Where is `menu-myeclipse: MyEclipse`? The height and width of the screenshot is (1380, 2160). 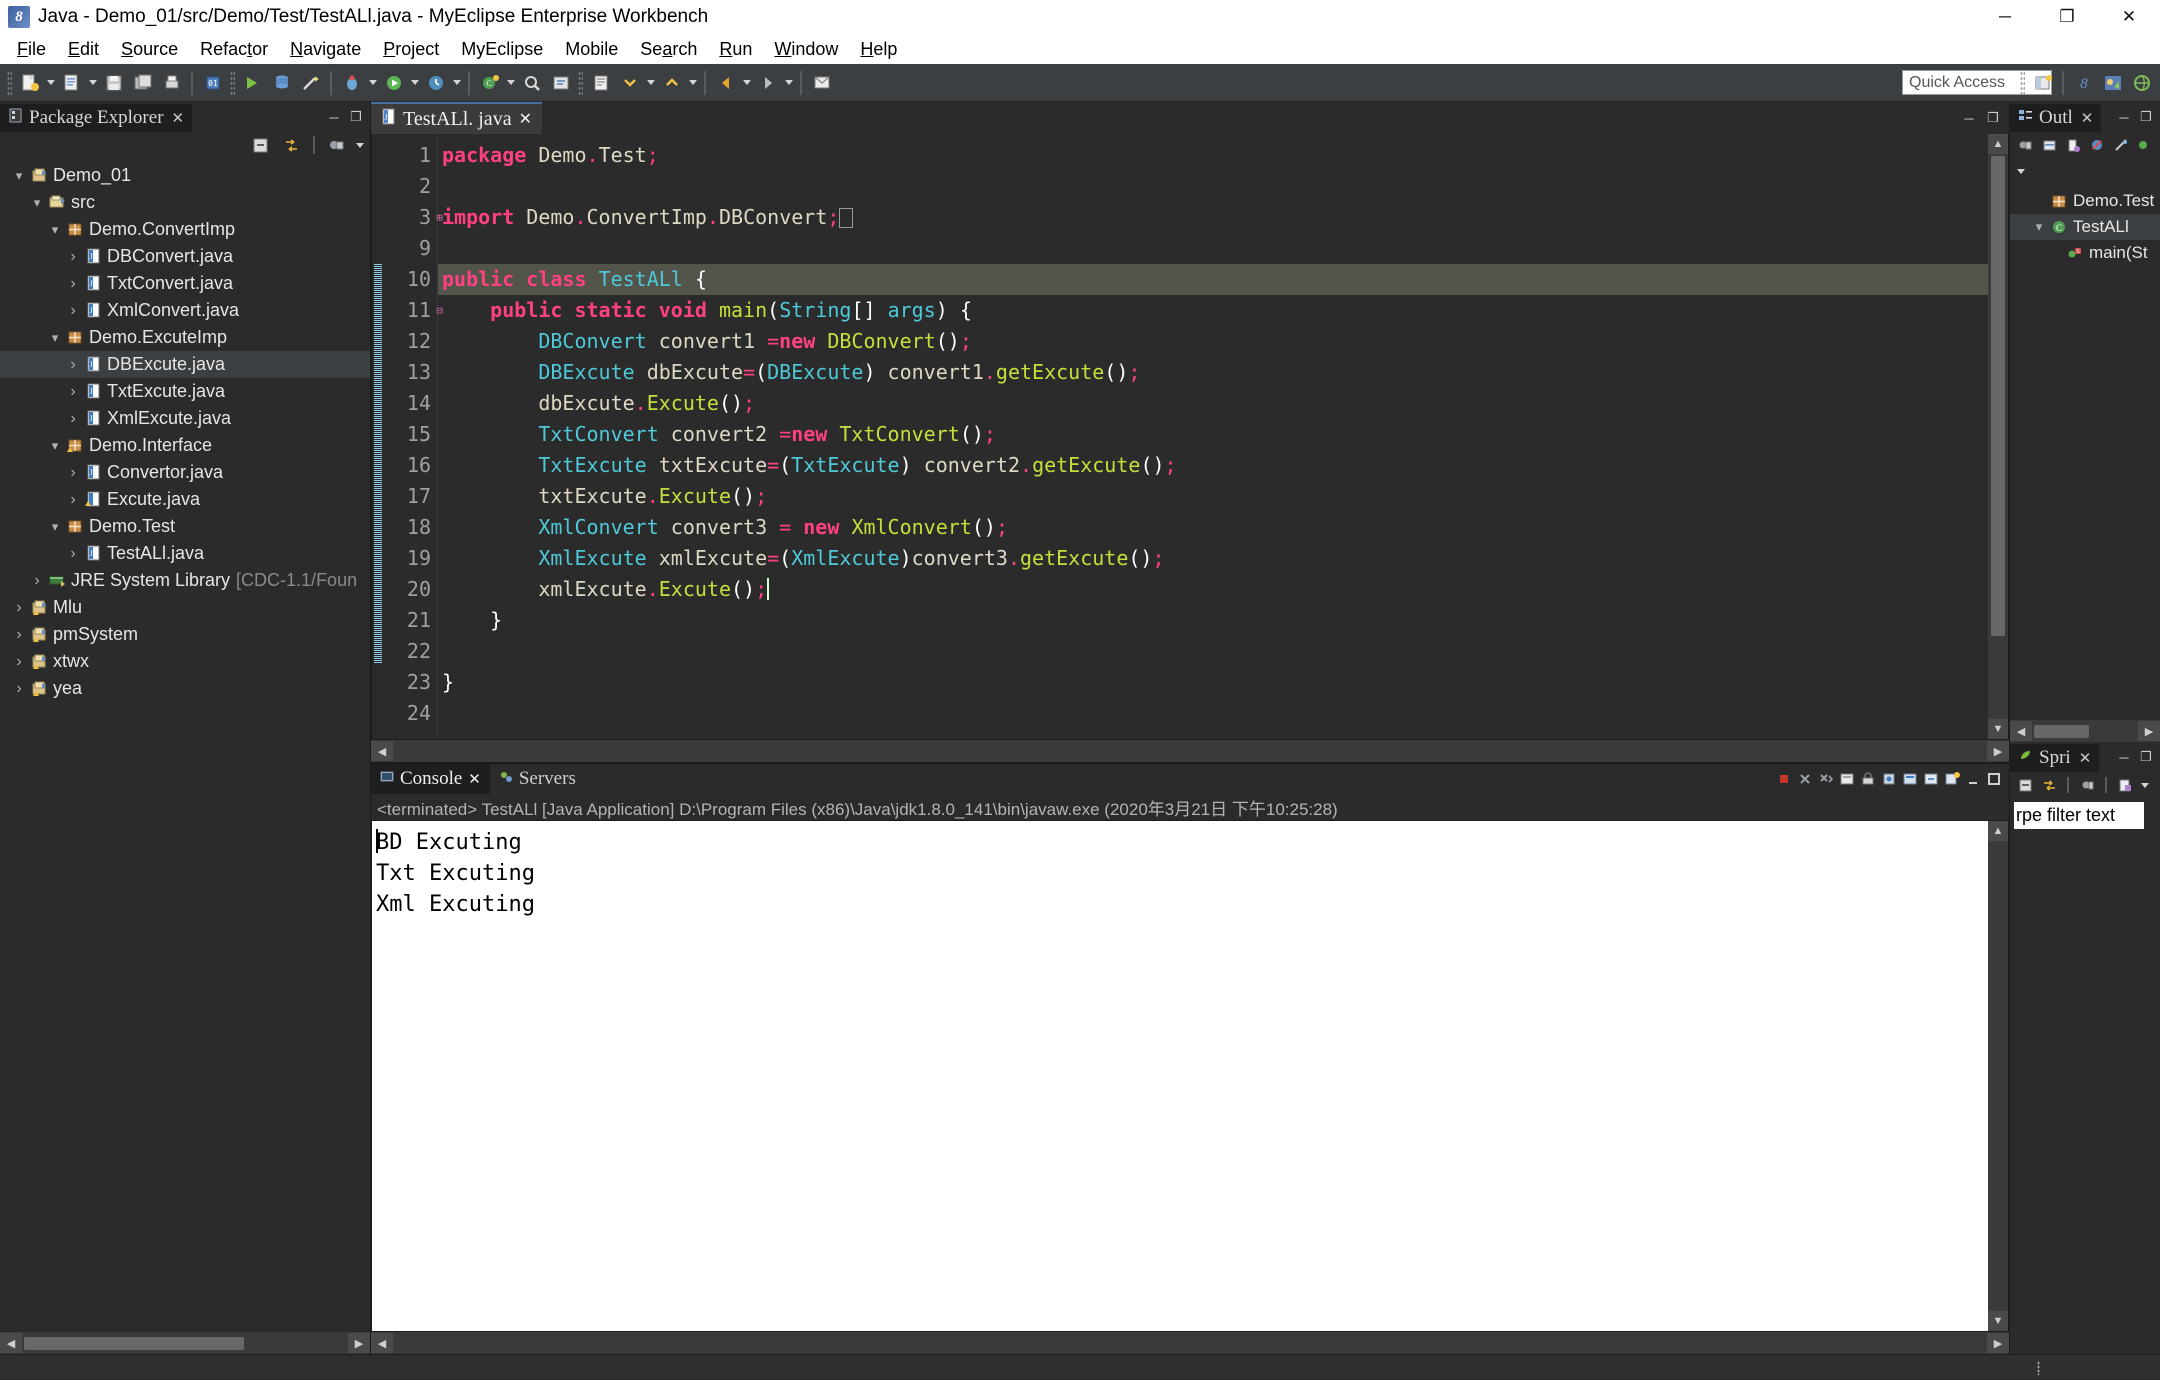 menu-myeclipse: MyEclipse is located at coordinates (502, 49).